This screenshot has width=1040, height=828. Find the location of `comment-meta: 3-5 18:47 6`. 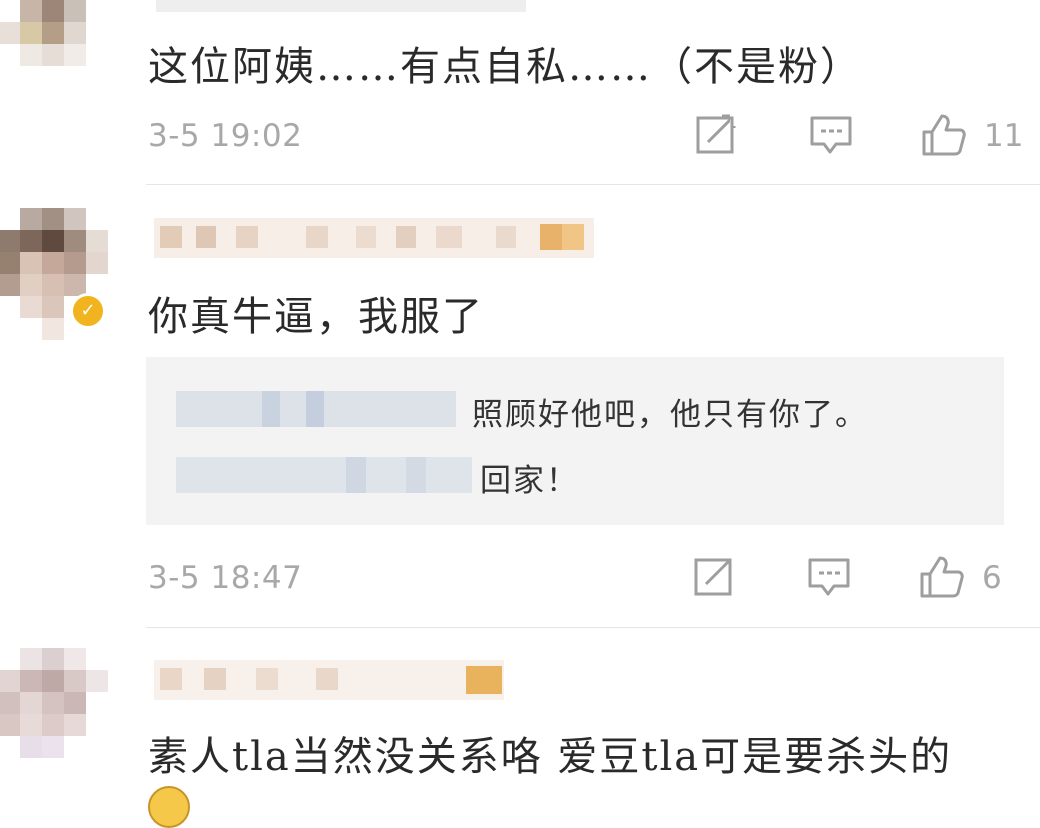

comment-meta: 3-5 18:47 6 is located at coordinates (520, 579).